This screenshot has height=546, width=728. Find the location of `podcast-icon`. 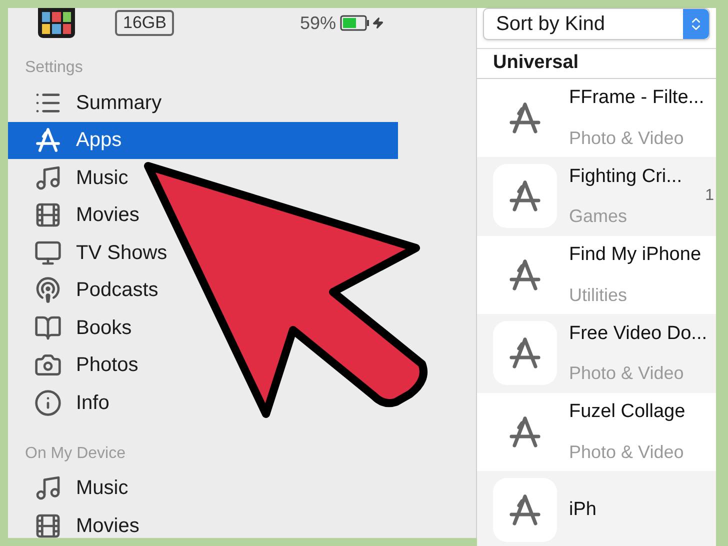

podcast-icon is located at coordinates (48, 290).